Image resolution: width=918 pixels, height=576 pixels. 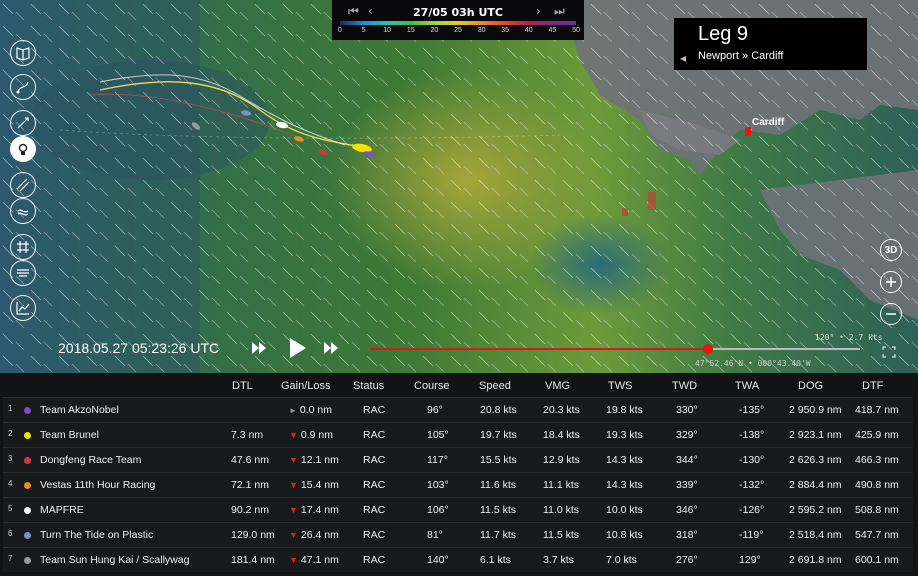 I want to click on header-dtf: DTF, so click(x=872, y=386).